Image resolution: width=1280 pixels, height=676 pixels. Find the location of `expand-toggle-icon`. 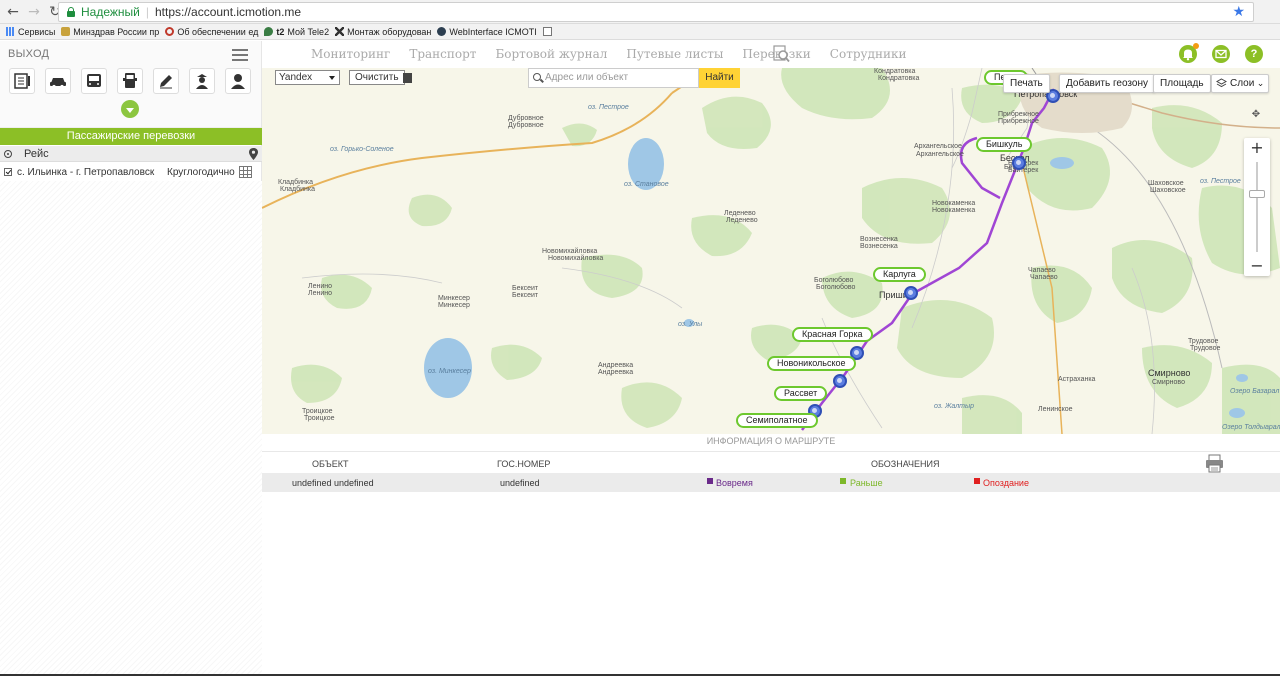

expand-toggle-icon is located at coordinates (130, 109).